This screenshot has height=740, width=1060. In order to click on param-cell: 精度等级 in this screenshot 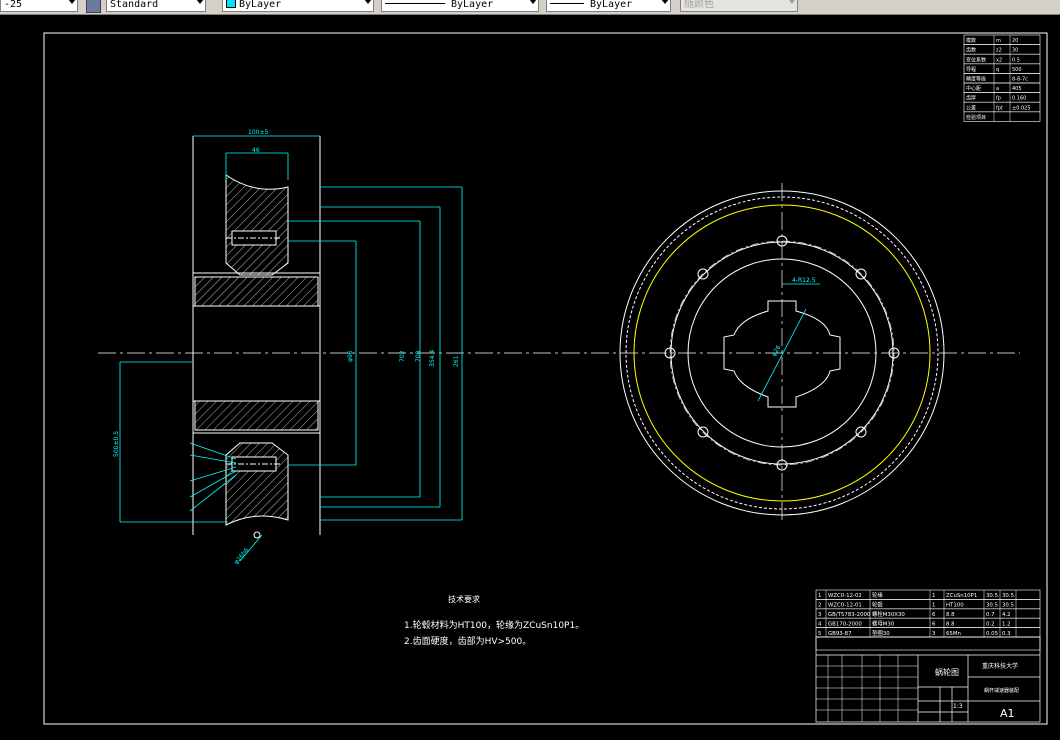, I will do `click(976, 79)`.